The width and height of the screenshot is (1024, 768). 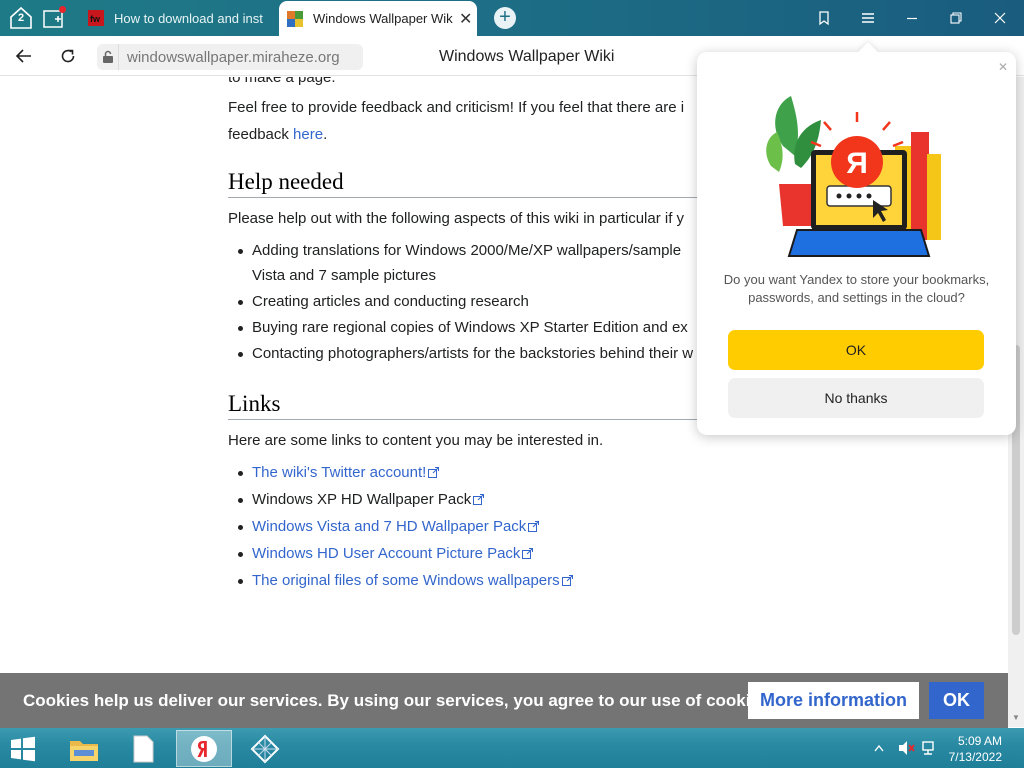 I want to click on network-button, so click(x=930, y=748).